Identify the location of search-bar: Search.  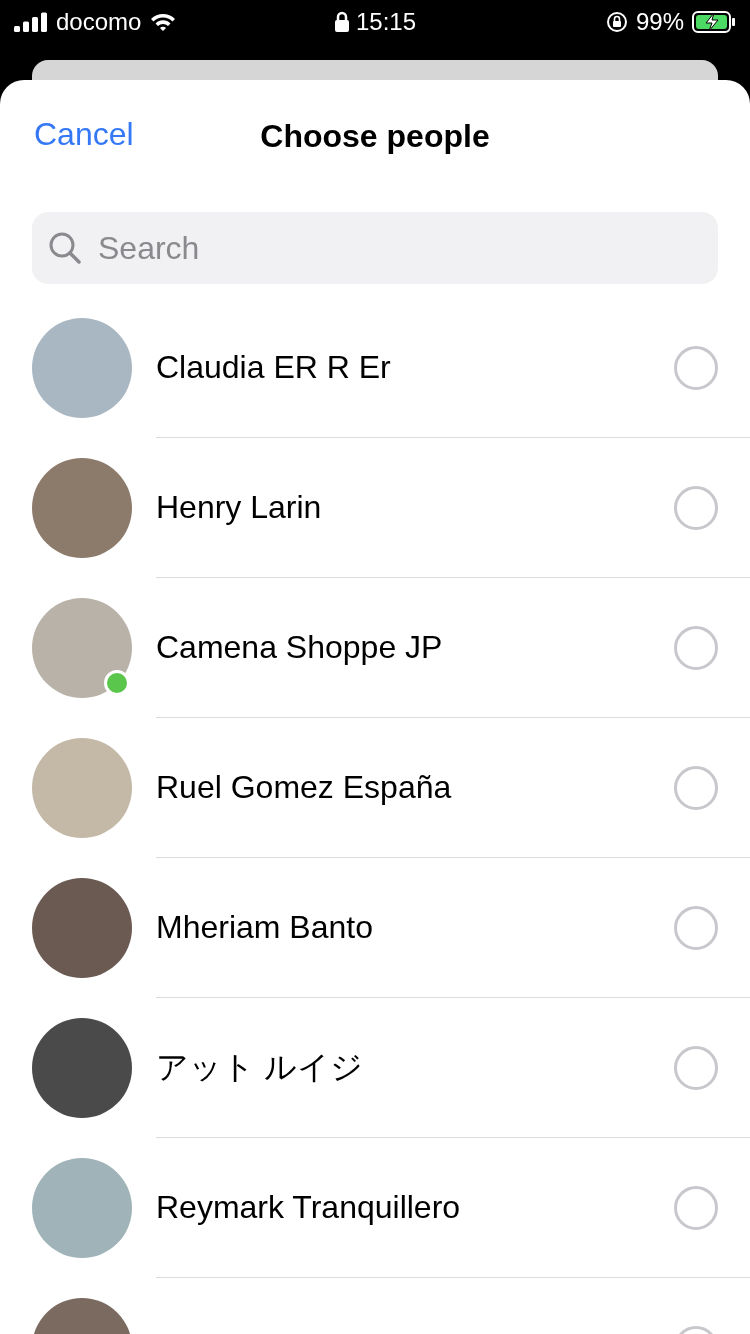
(375, 248).